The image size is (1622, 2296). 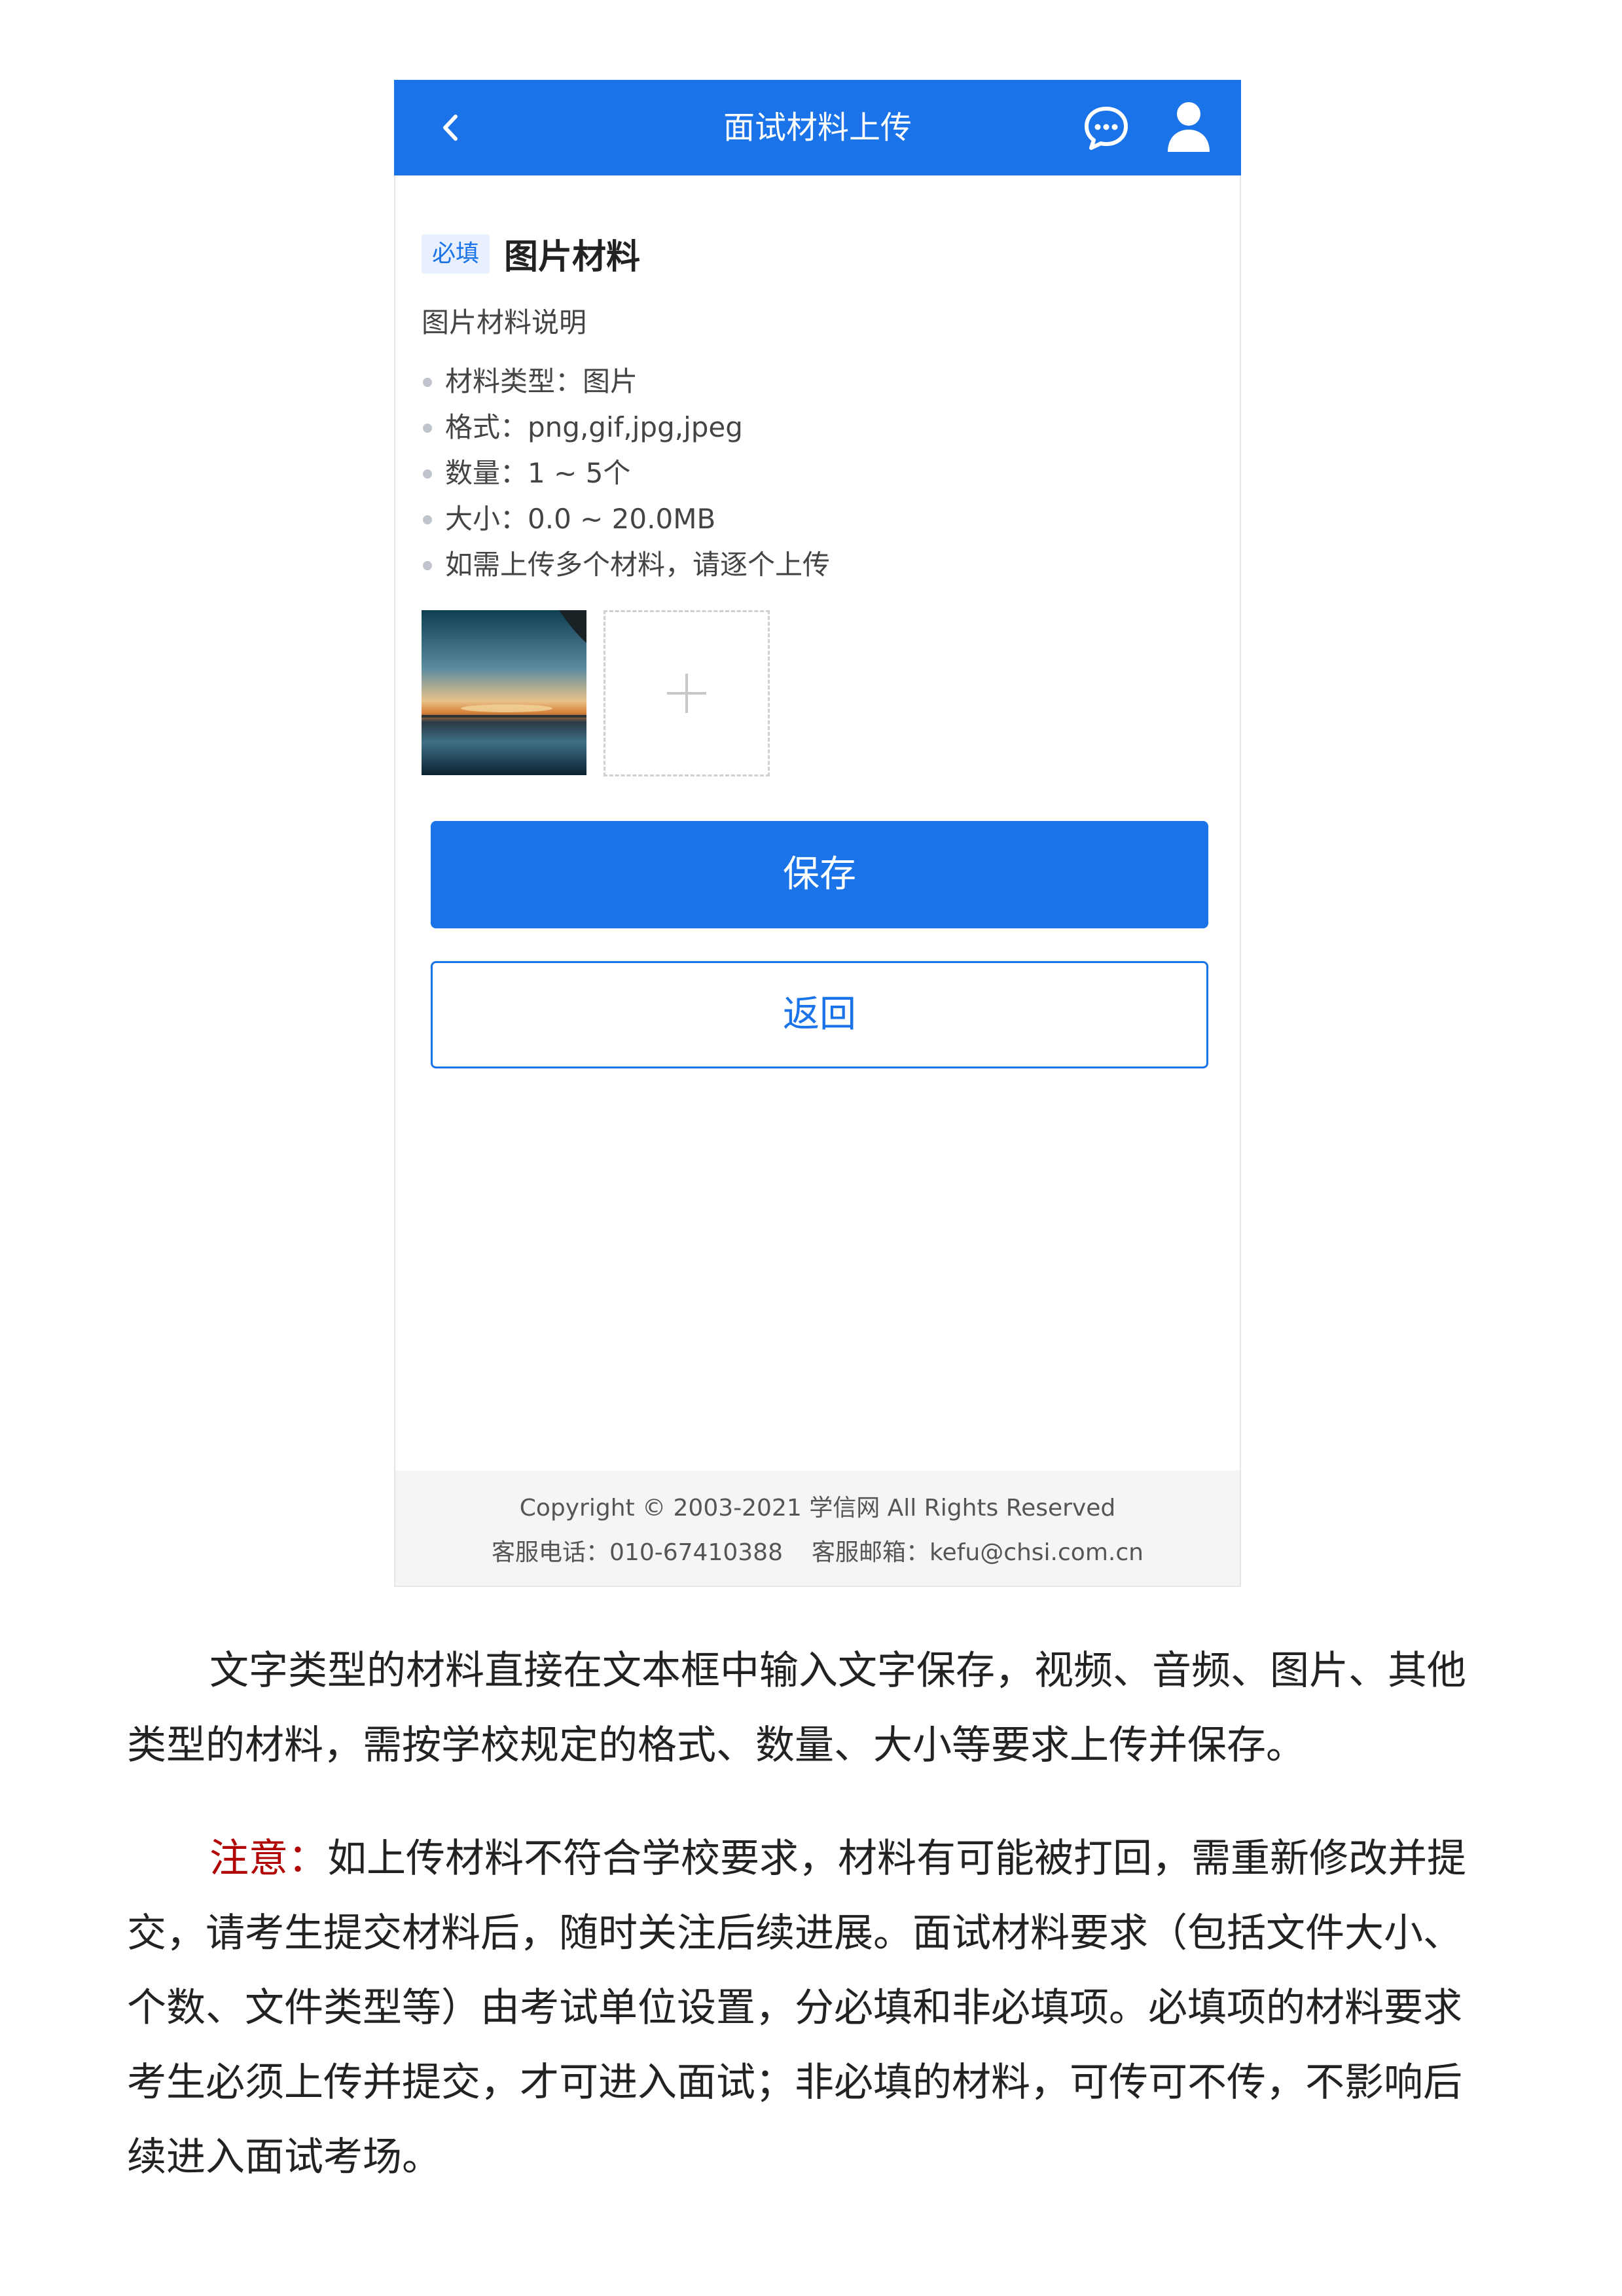 What do you see at coordinates (1188, 127) in the screenshot?
I see `user-icon` at bounding box center [1188, 127].